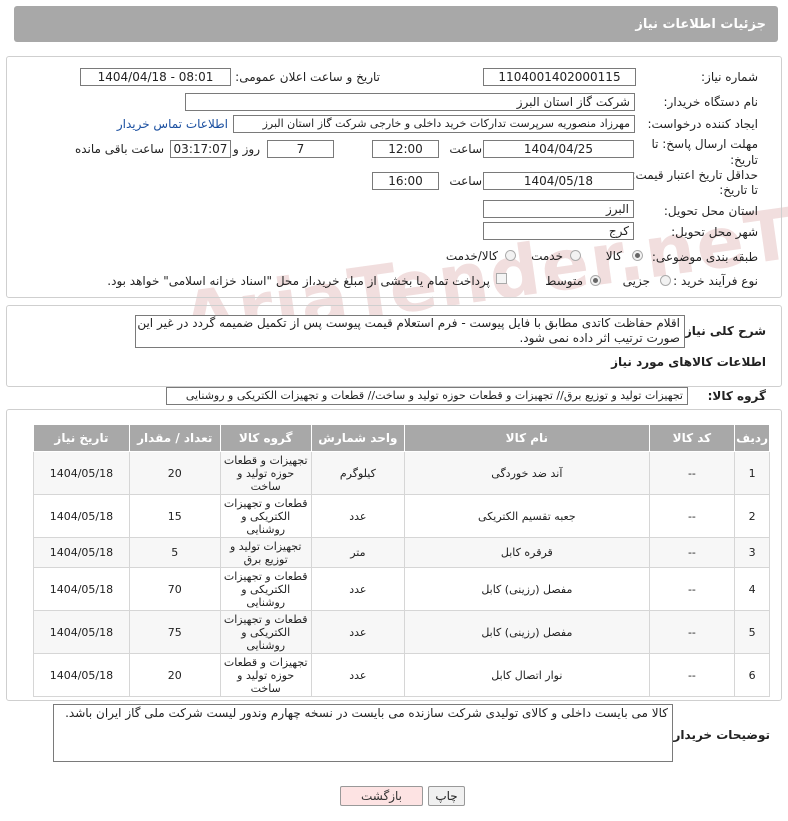 This screenshot has width=788, height=821. I want to click on col-date: تاریخ نیاز, so click(81, 438).